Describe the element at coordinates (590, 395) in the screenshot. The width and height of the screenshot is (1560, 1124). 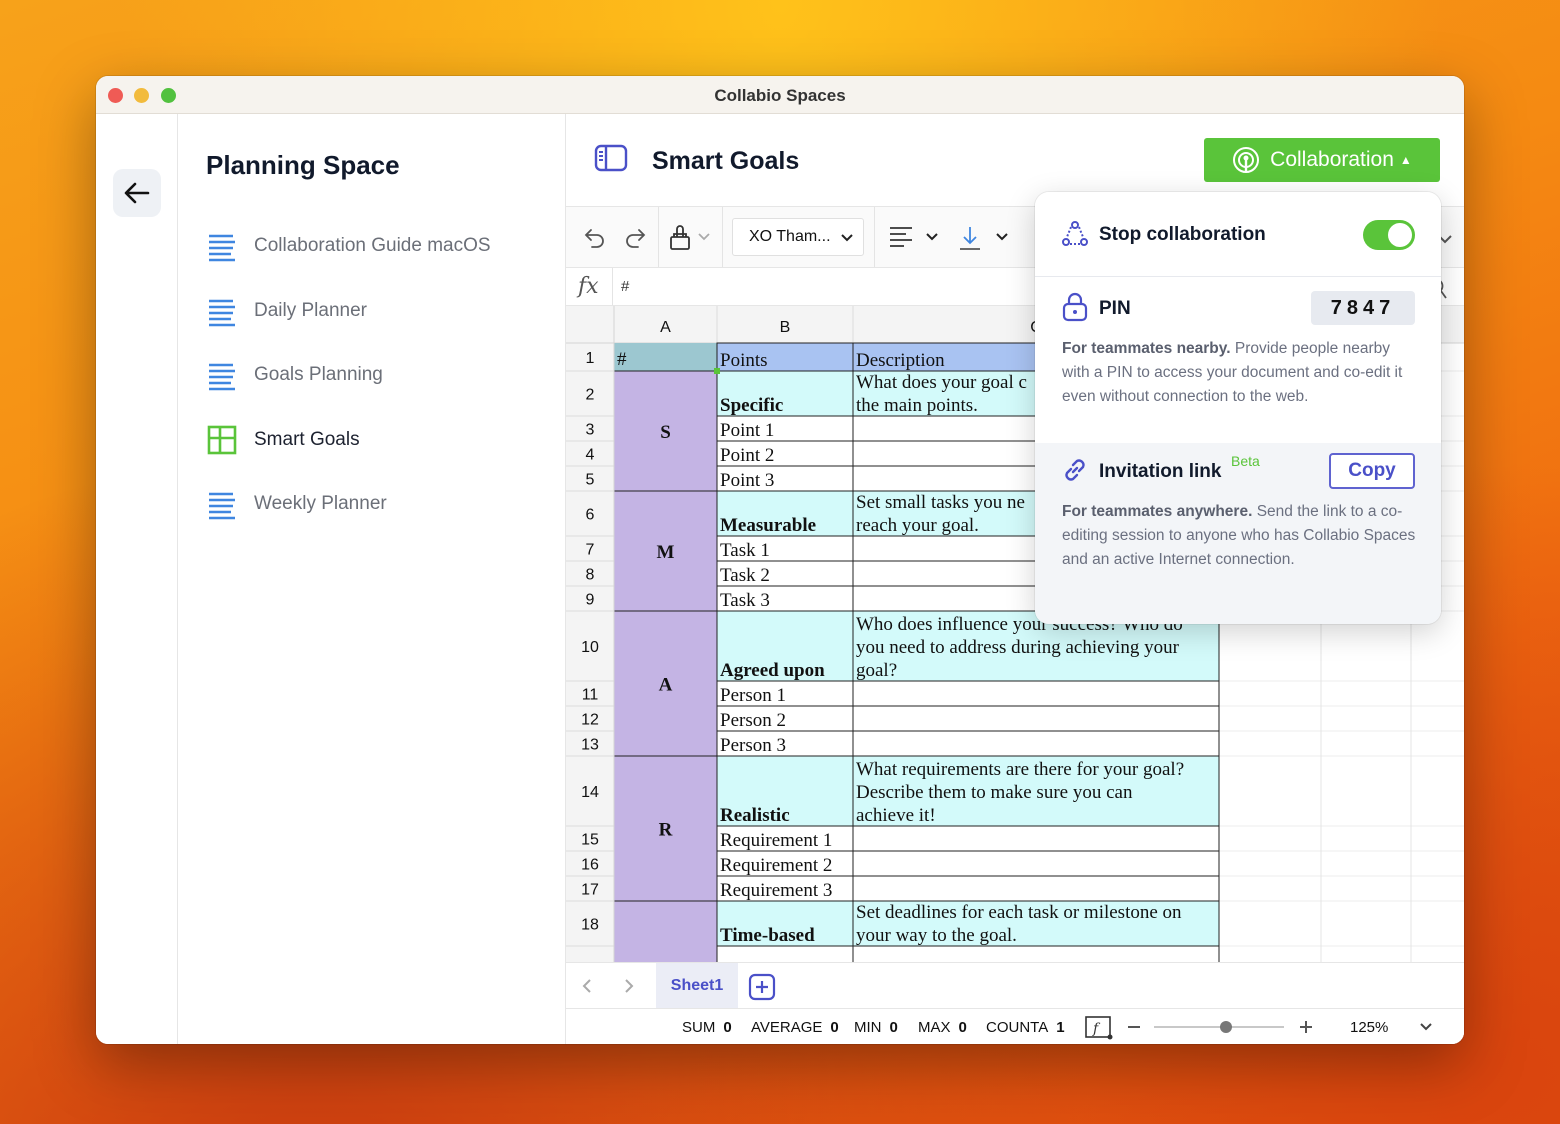
I see `row-header-2: 2` at that location.